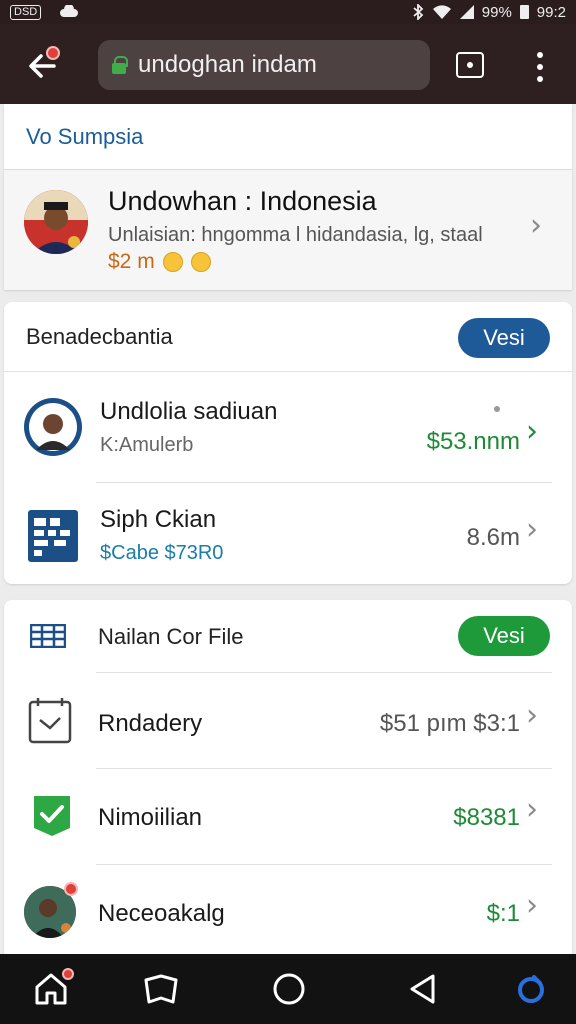  I want to click on item-value: $:1, so click(503, 913).